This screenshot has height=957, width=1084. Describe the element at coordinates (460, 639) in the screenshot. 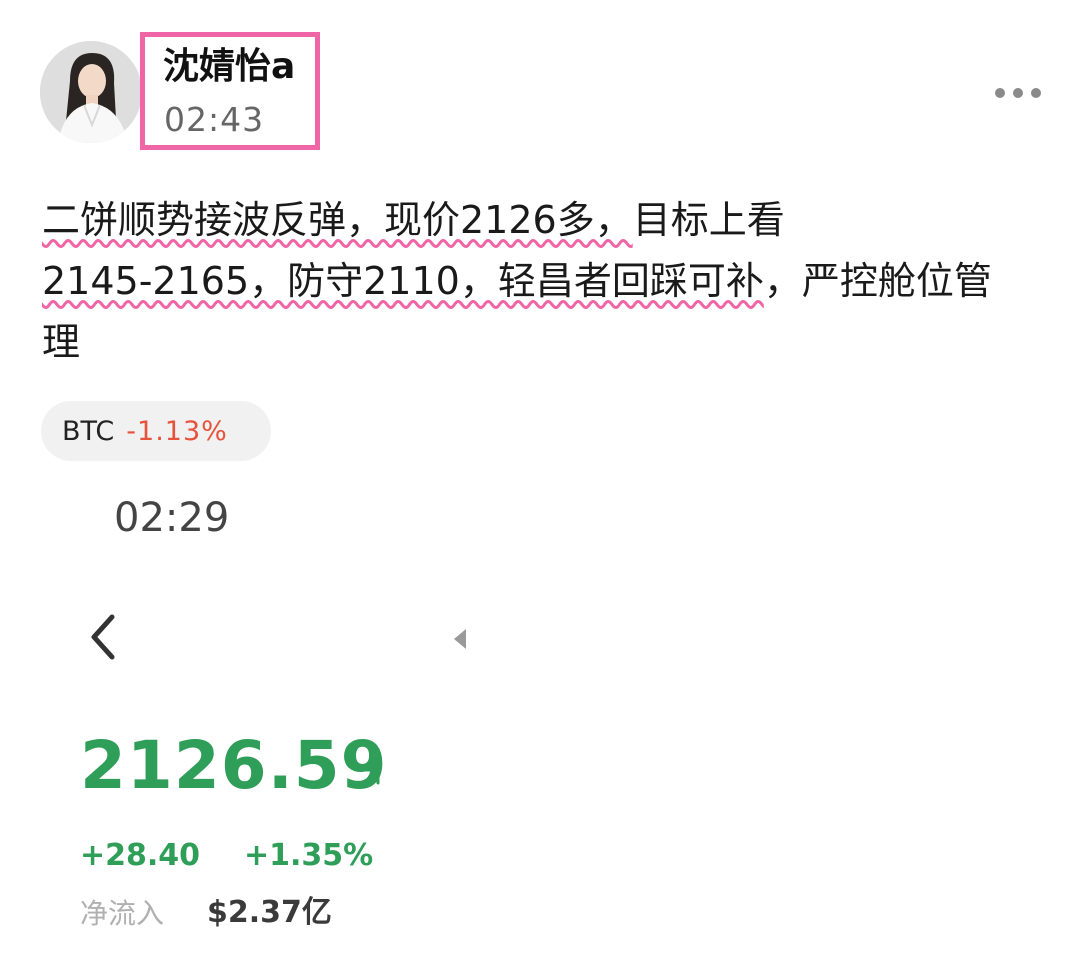

I see `caret-left-icon` at that location.